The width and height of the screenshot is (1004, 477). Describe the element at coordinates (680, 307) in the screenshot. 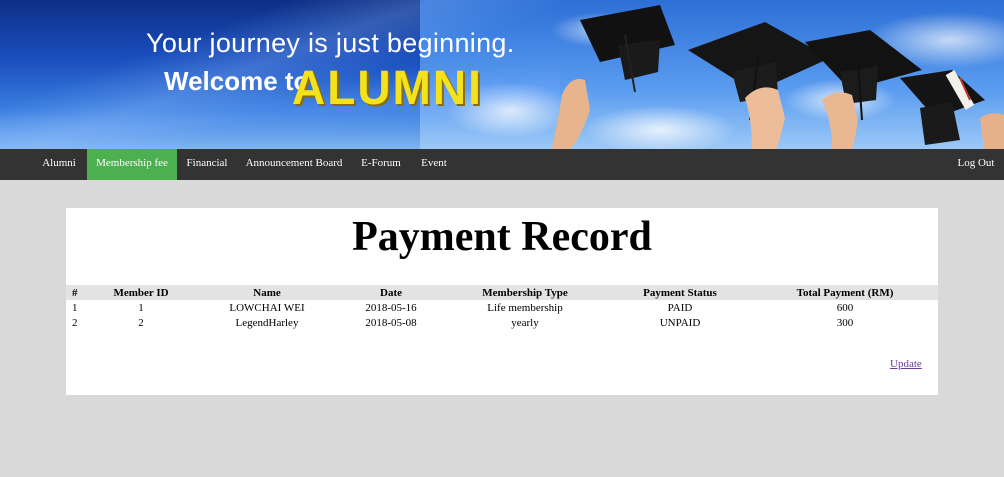

I see `cell-payment-status: PAID` at that location.